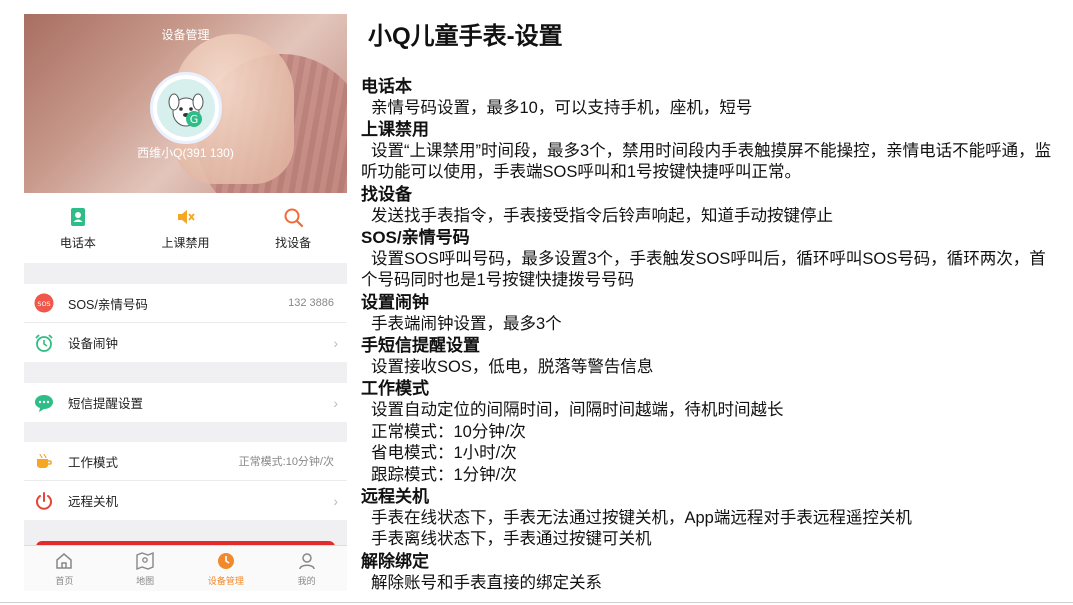 This screenshot has width=1073, height=605. I want to click on settings-group-2: 短信提醒设置 ›, so click(185, 402).